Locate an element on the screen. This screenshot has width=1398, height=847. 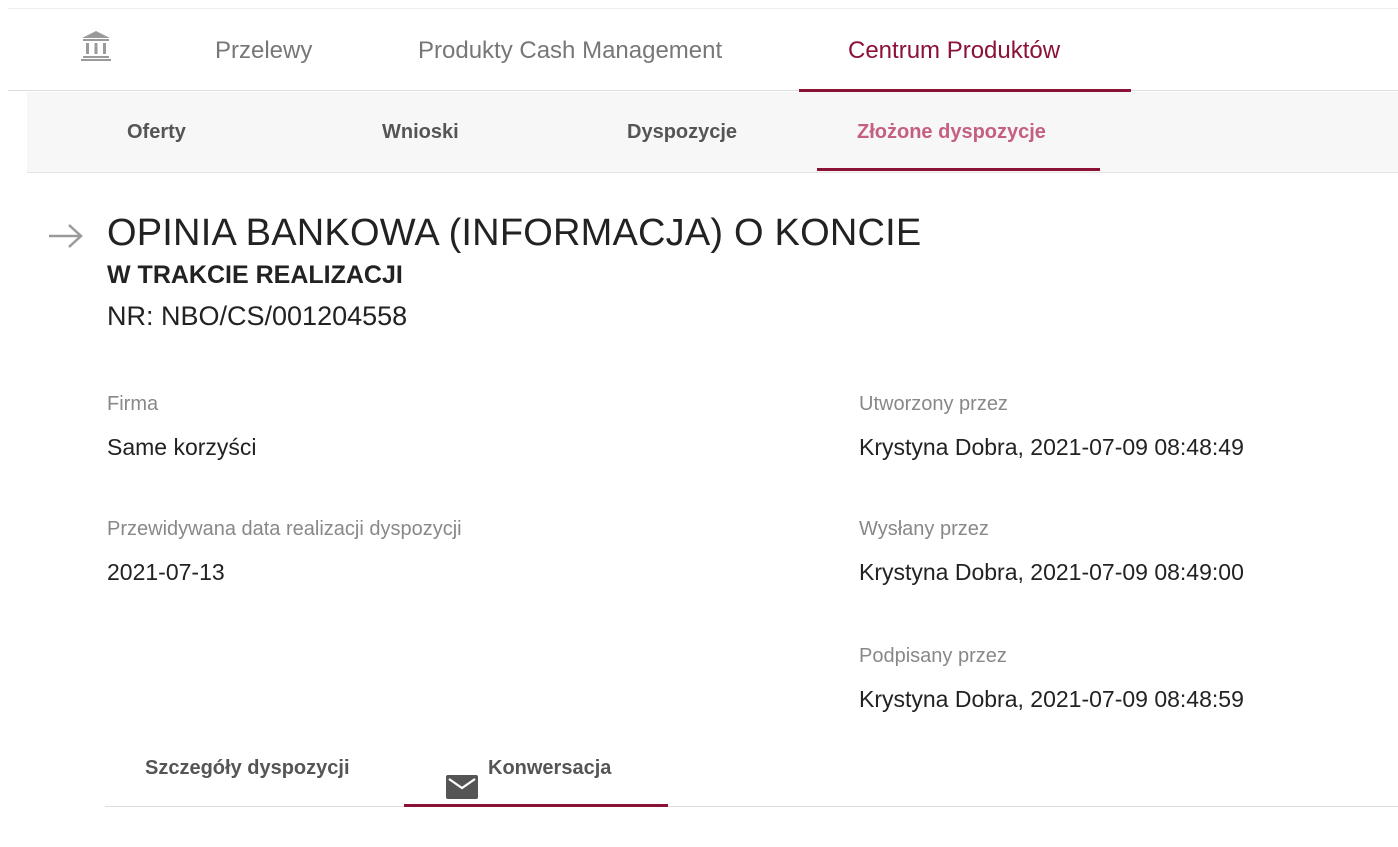
signed-by-value: Krystyna Dobra, 2021-07-09 08:48:59 is located at coordinates (1051, 699).